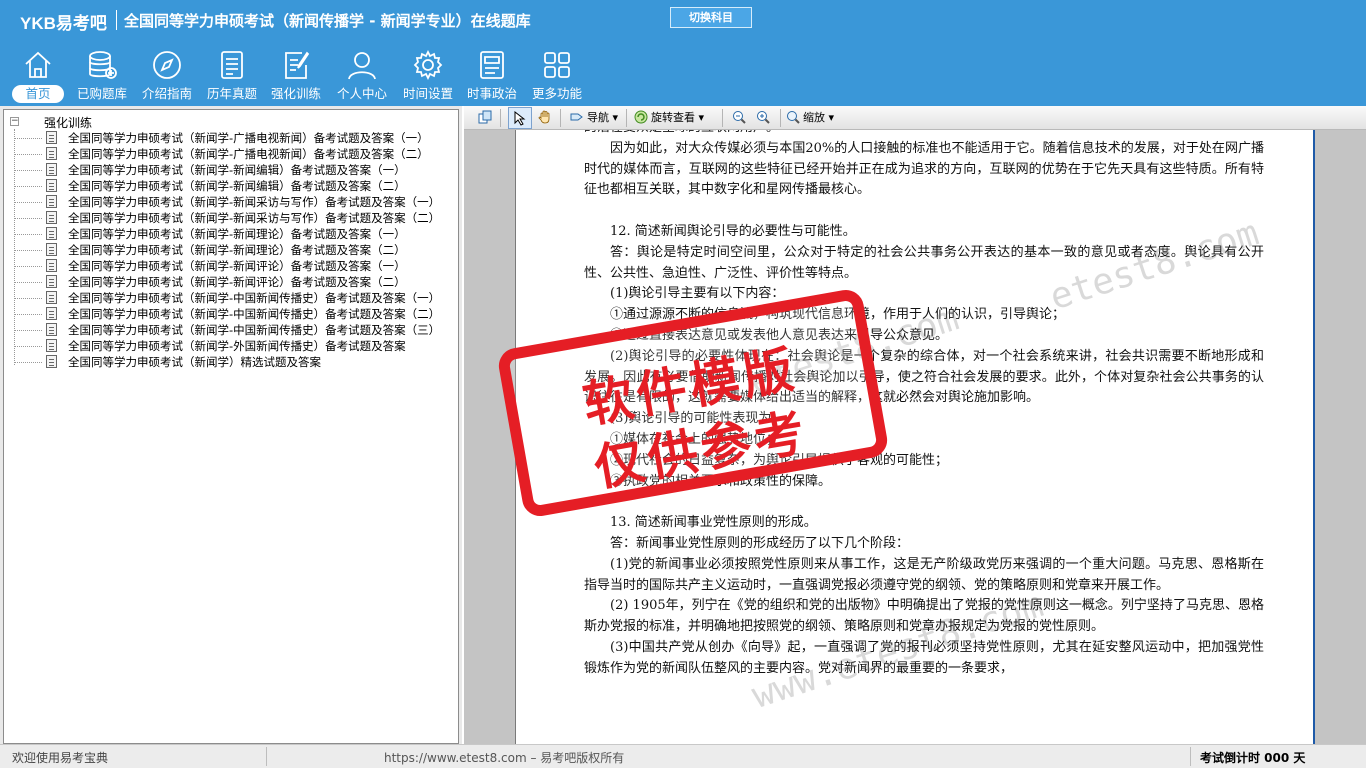 This screenshot has height=768, width=1366. Describe the element at coordinates (713, 523) in the screenshot. I see `question-heading: 13. 简述新闻事业党性原则的形成。` at that location.